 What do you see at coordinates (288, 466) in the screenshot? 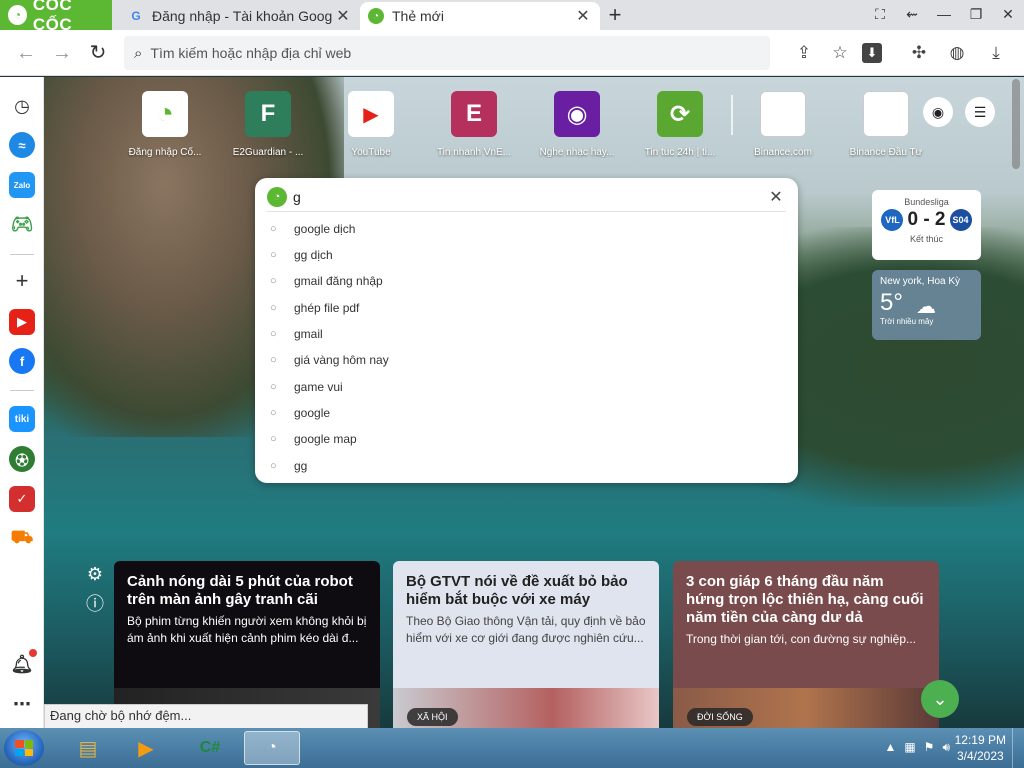
I see `suggestion-item: ○ gg` at bounding box center [288, 466].